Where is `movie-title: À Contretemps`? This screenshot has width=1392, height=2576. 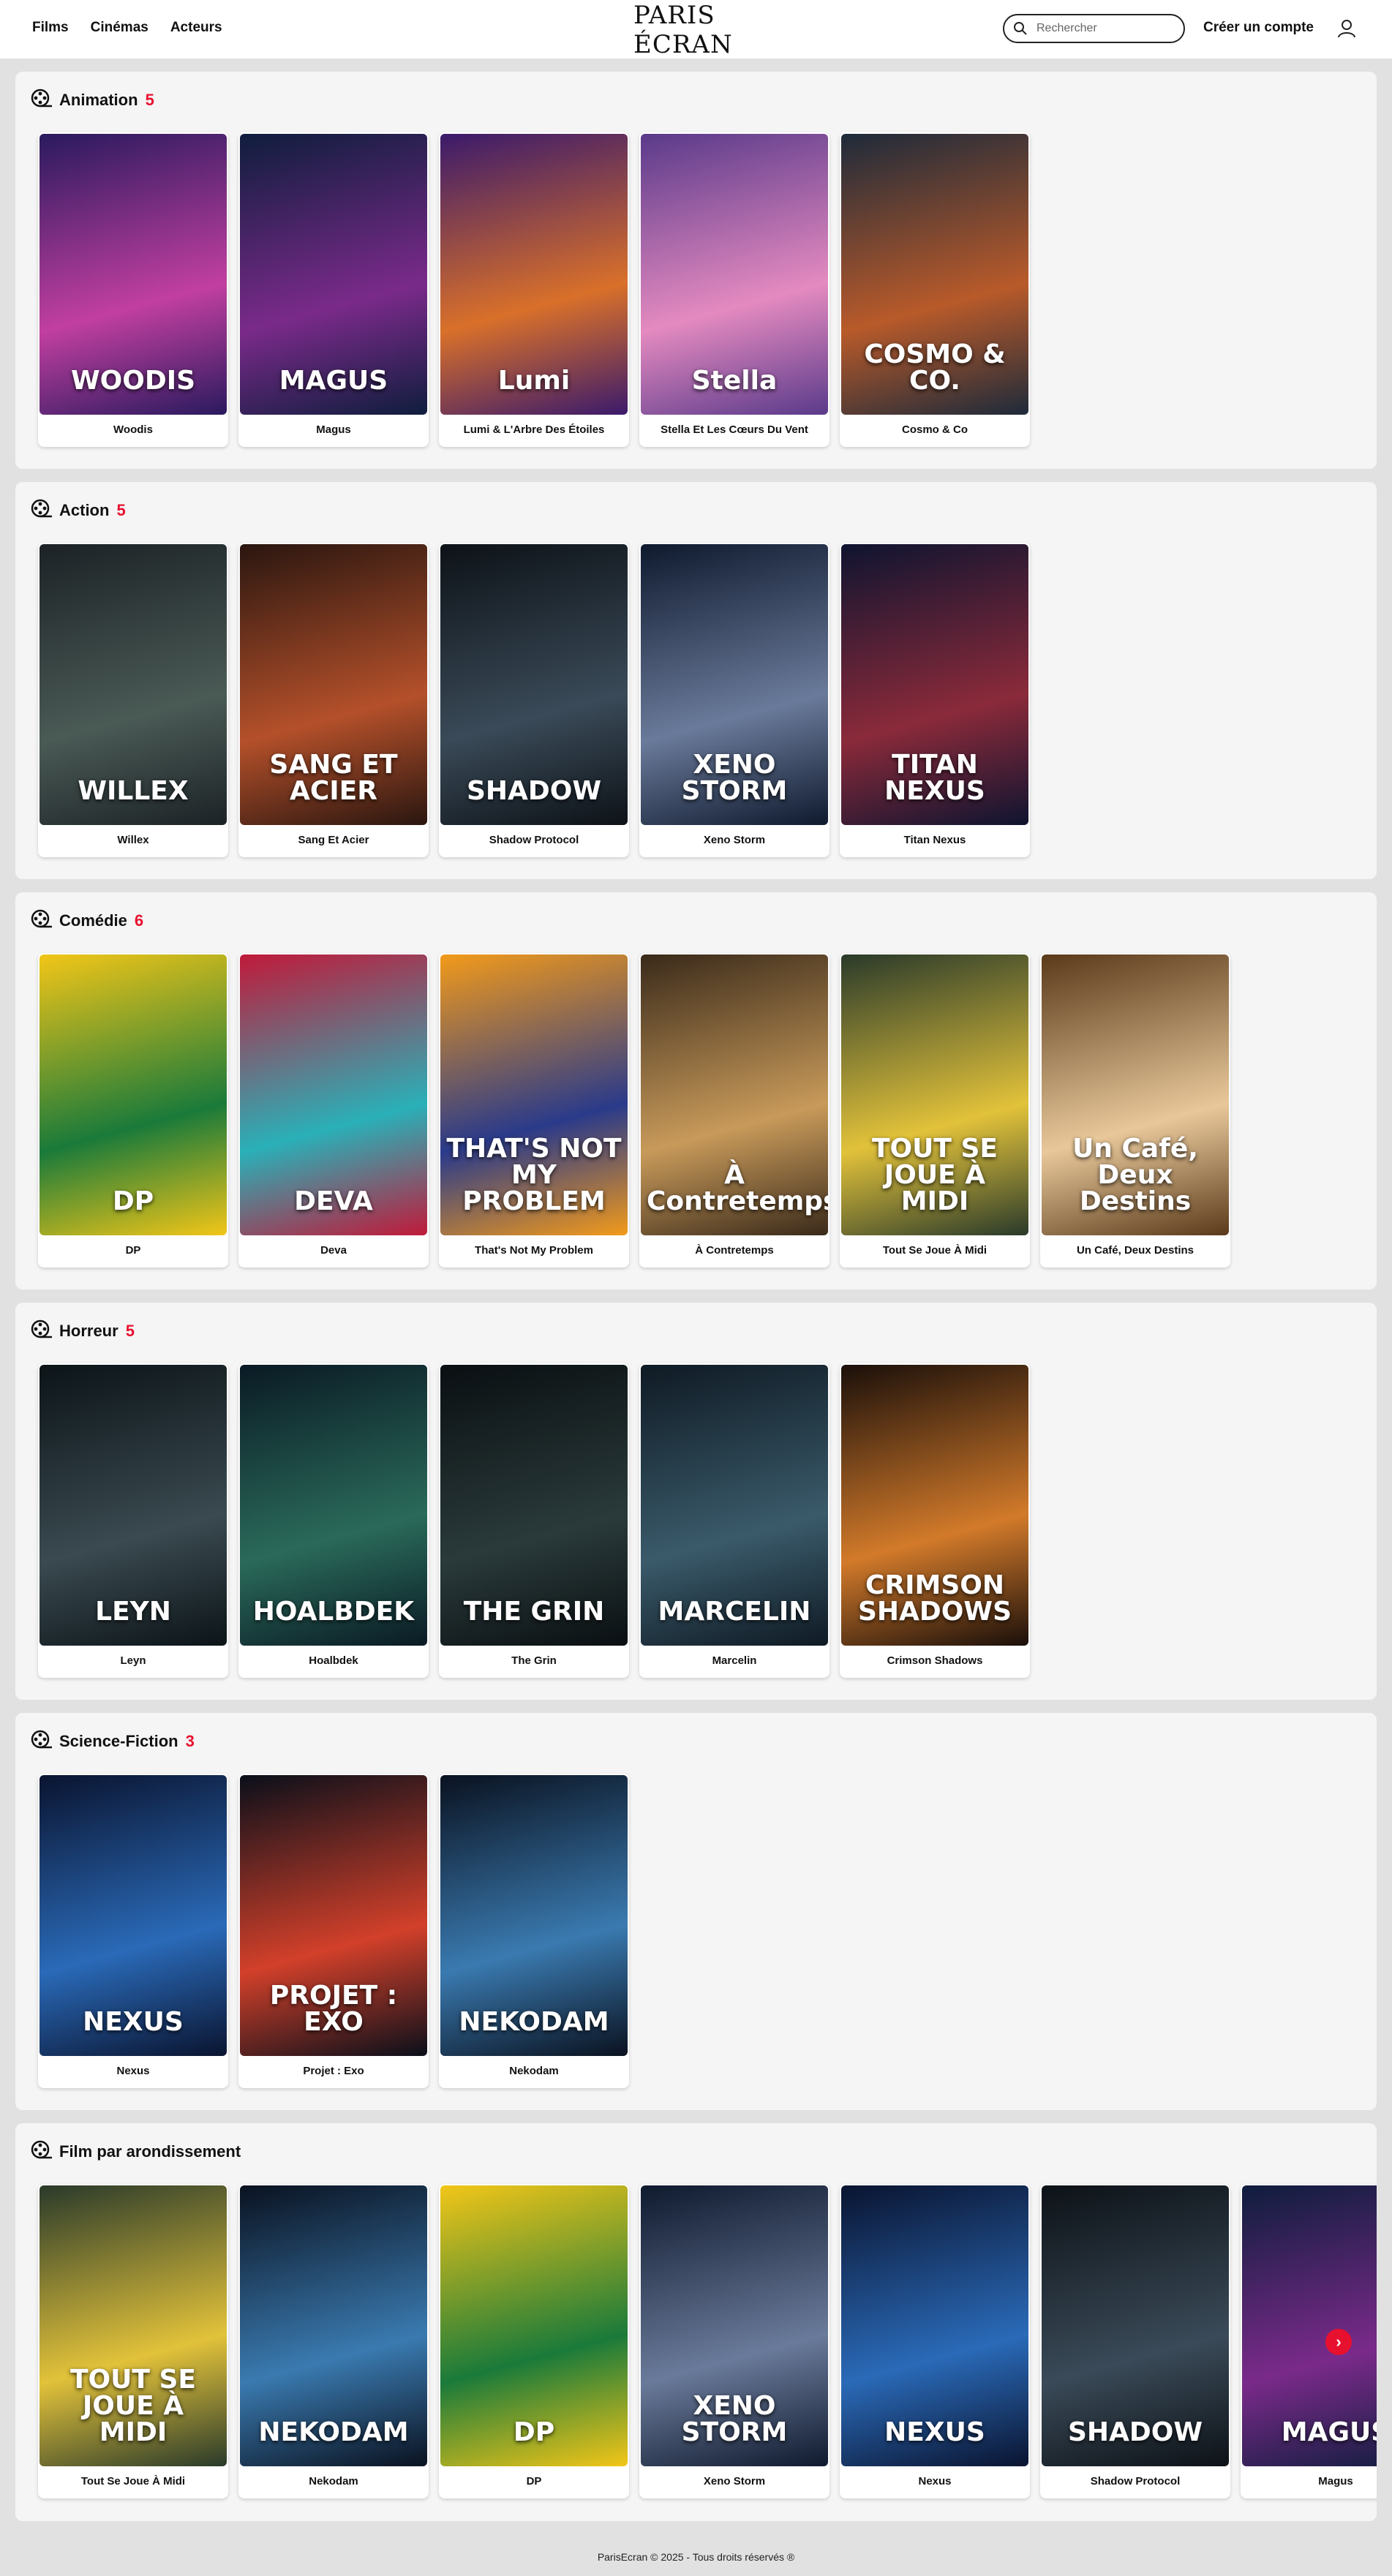
movie-title: À Contretemps is located at coordinates (734, 1250).